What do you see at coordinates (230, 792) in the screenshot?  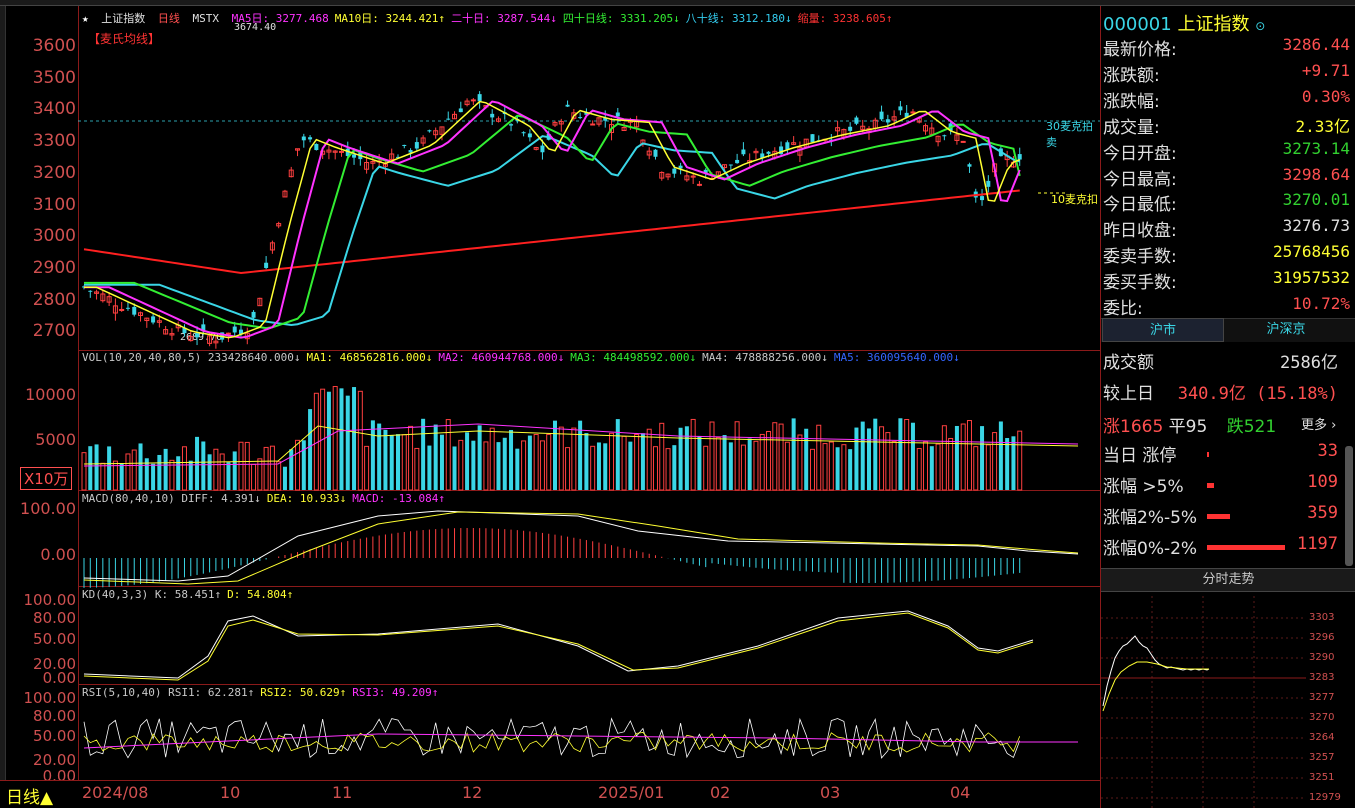 I see `x-axis-label: 10` at bounding box center [230, 792].